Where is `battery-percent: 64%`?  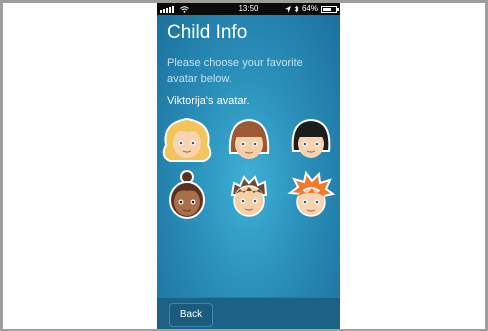 battery-percent: 64% is located at coordinates (309, 8).